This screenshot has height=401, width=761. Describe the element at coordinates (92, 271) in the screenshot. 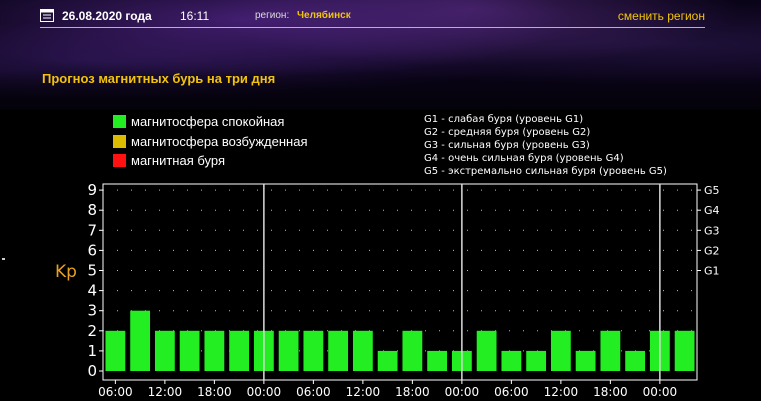

I see `y-tick-label: 5` at that location.